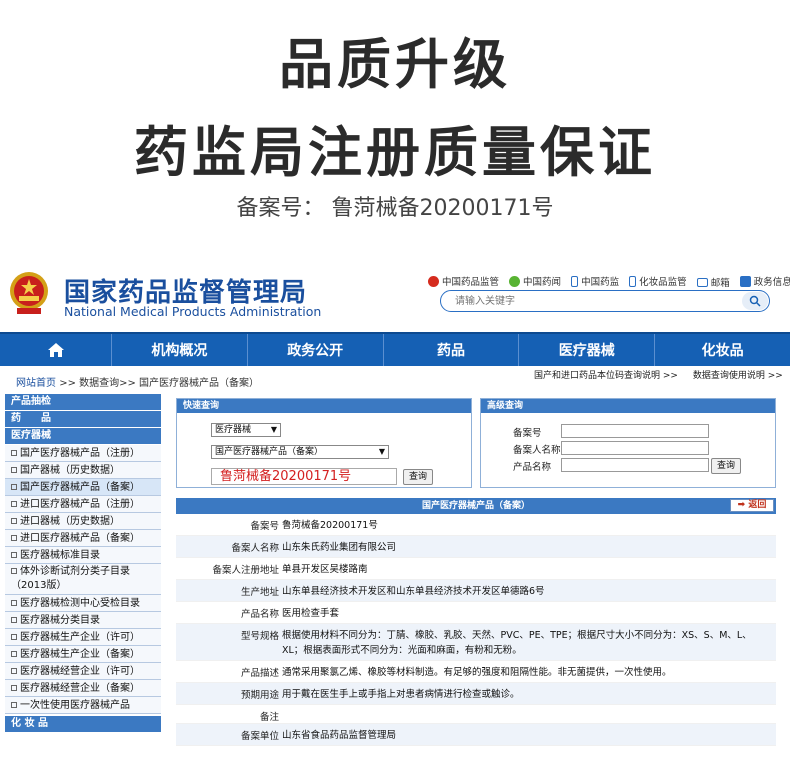 This screenshot has height=776, width=790. I want to click on sidebar-item: 医疗器械标准目录, so click(83, 555).